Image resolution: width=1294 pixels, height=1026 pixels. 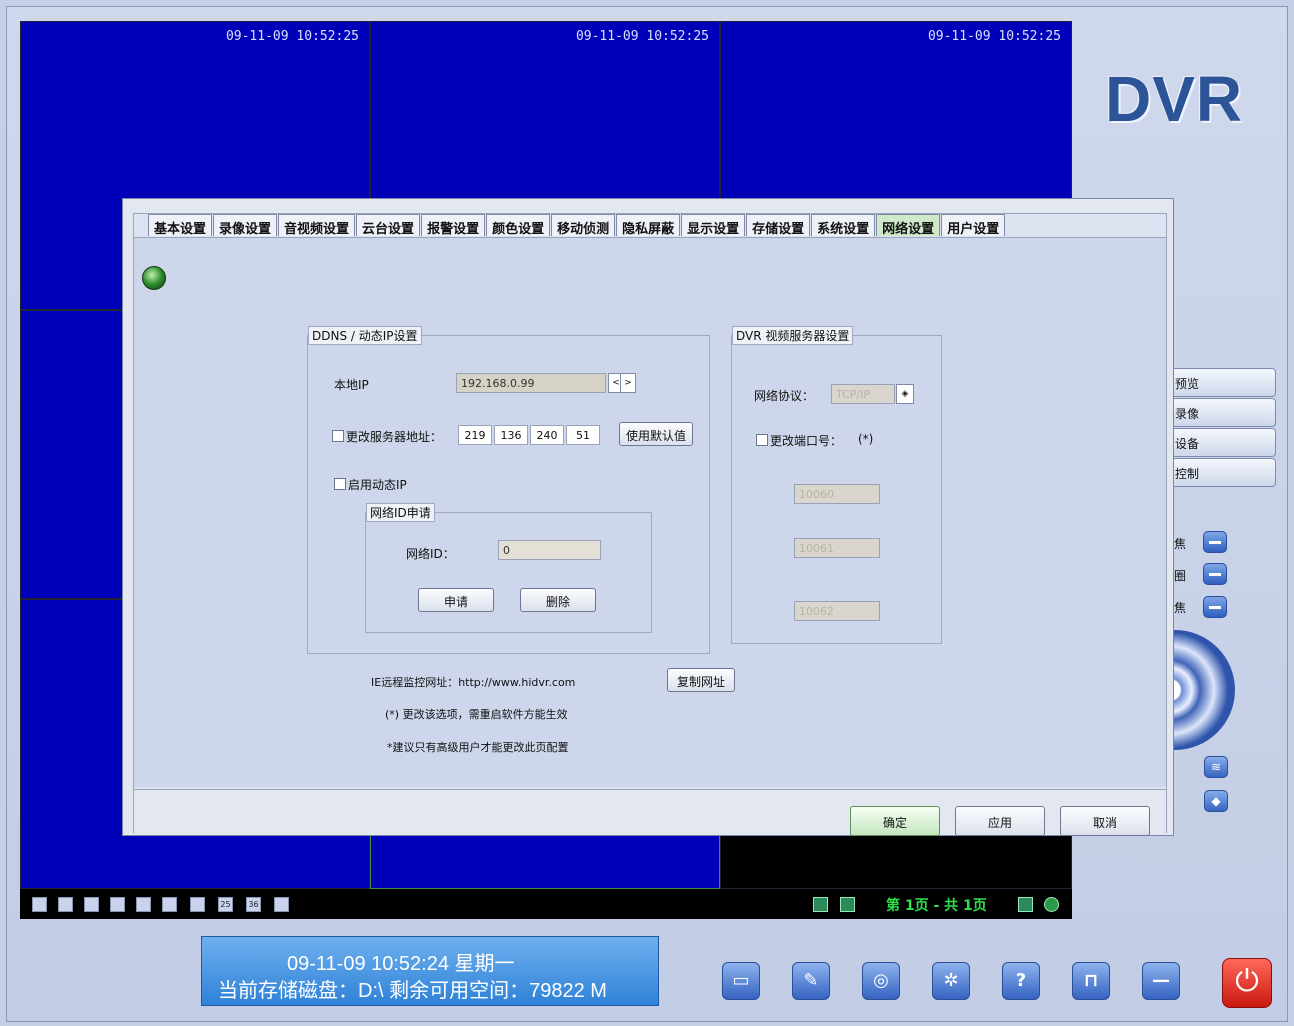 What do you see at coordinates (1215, 542) in the screenshot?
I see `focus-minus-button` at bounding box center [1215, 542].